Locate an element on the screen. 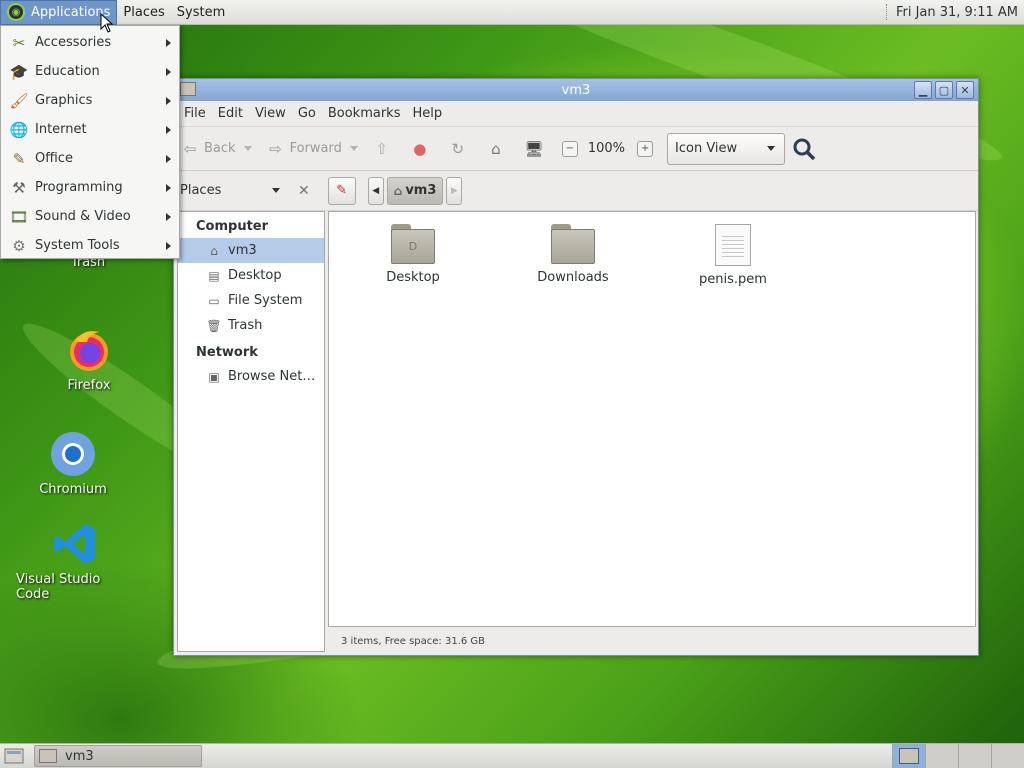 This screenshot has width=1024, height=768. toggle-location-entry-button: ✎ is located at coordinates (341, 190).